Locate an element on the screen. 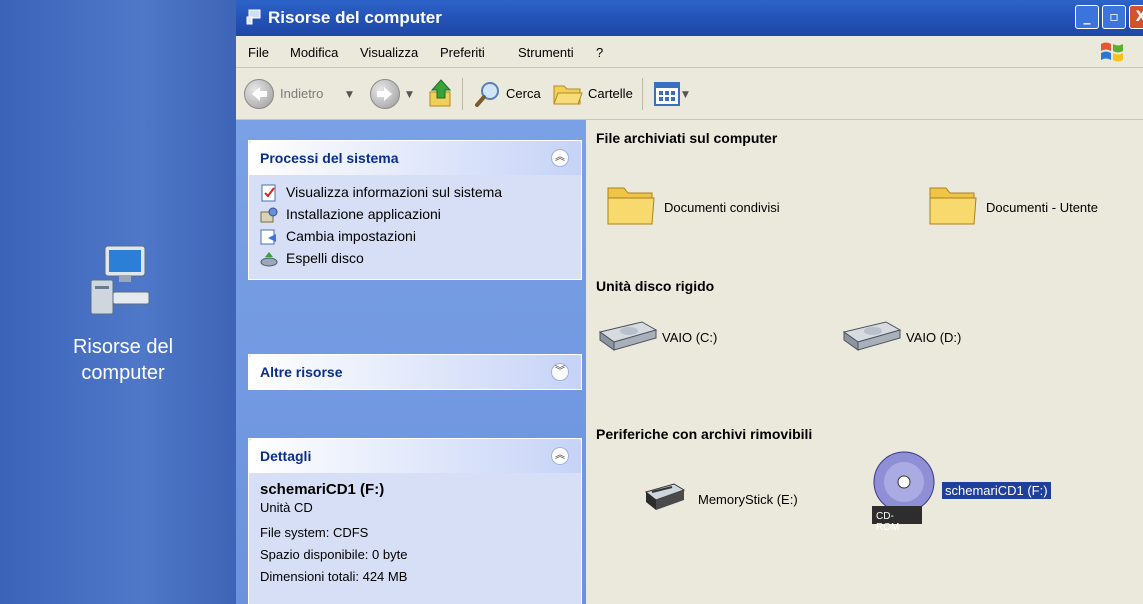  expand-chevron-icon: ︾ is located at coordinates (560, 372).